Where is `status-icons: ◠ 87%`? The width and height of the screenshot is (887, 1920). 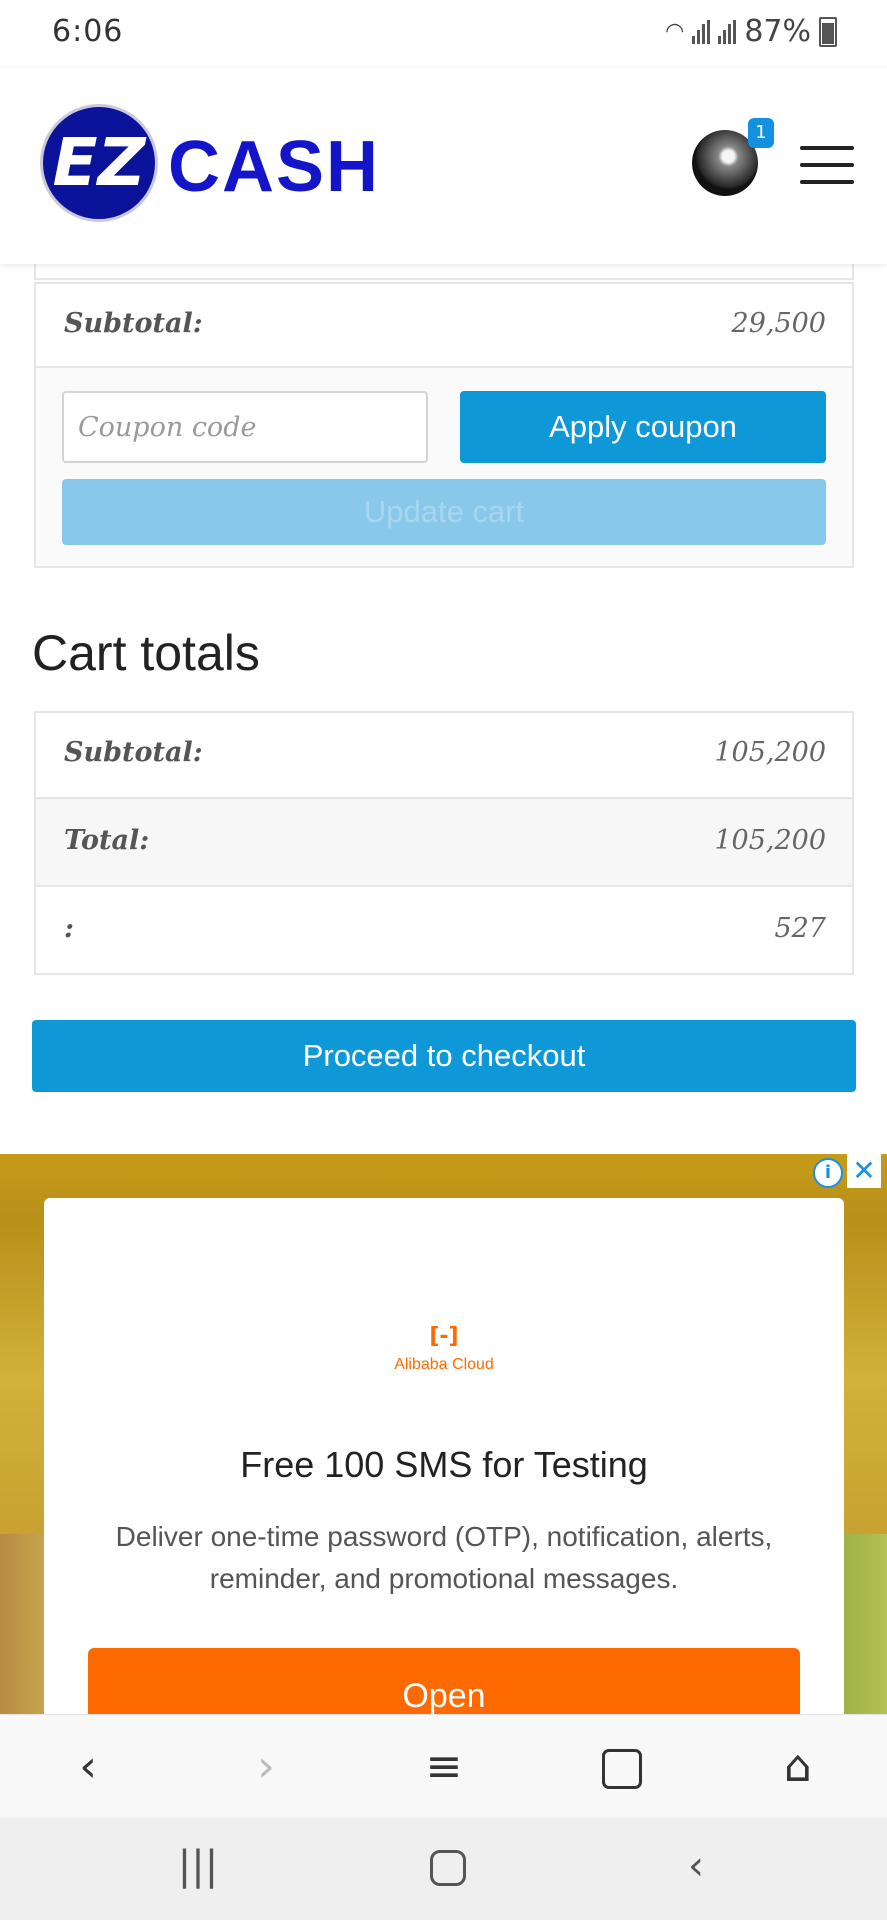 status-icons: ◠ 87% is located at coordinates (751, 31).